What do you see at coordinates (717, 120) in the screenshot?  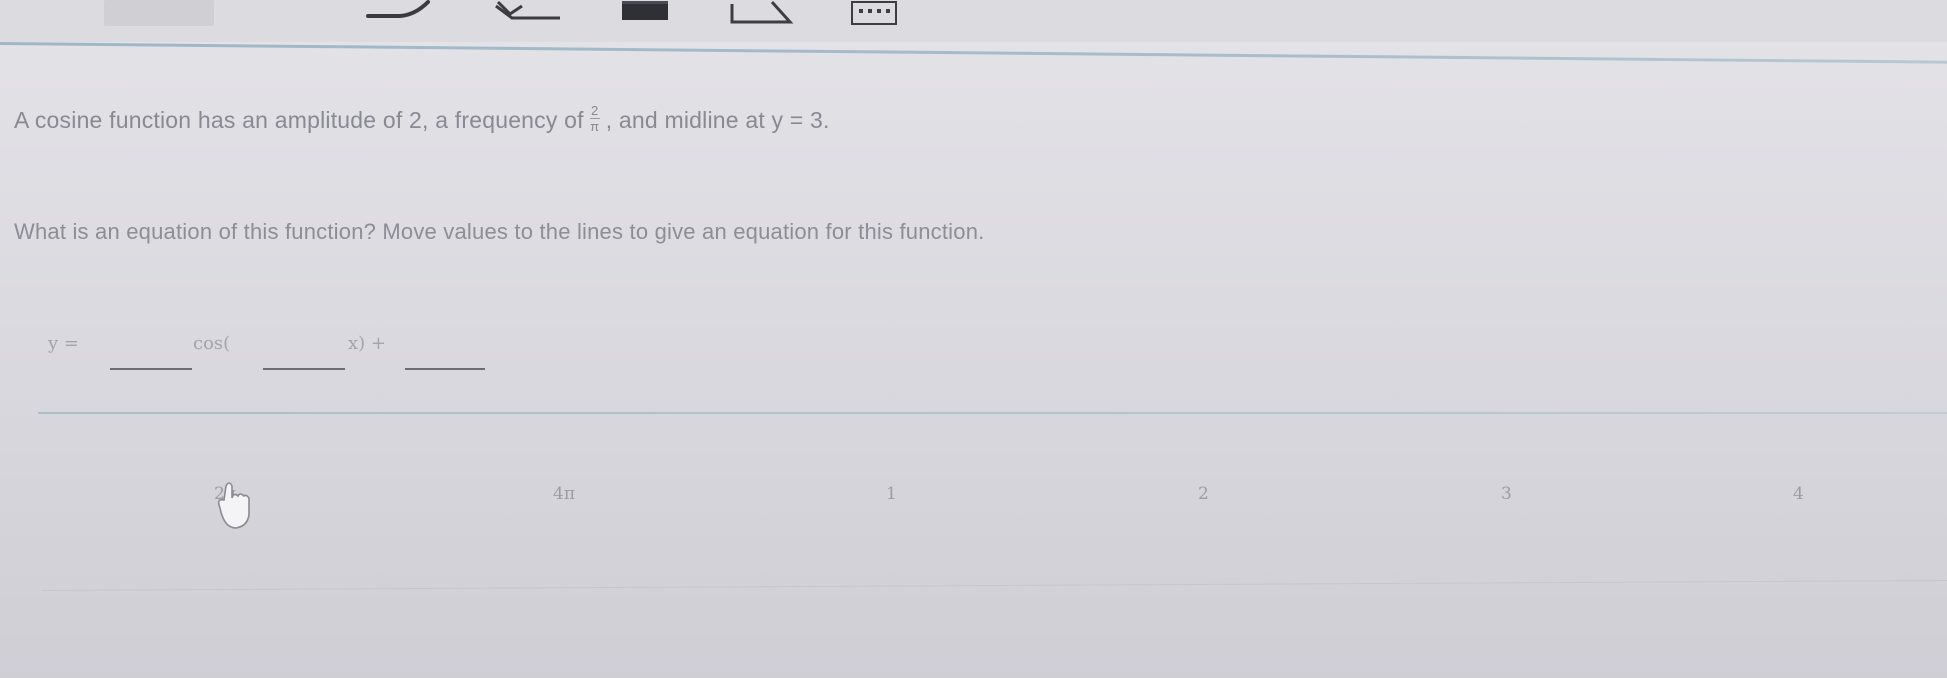 I see `question-text-after: , and midline at y = 3.` at bounding box center [717, 120].